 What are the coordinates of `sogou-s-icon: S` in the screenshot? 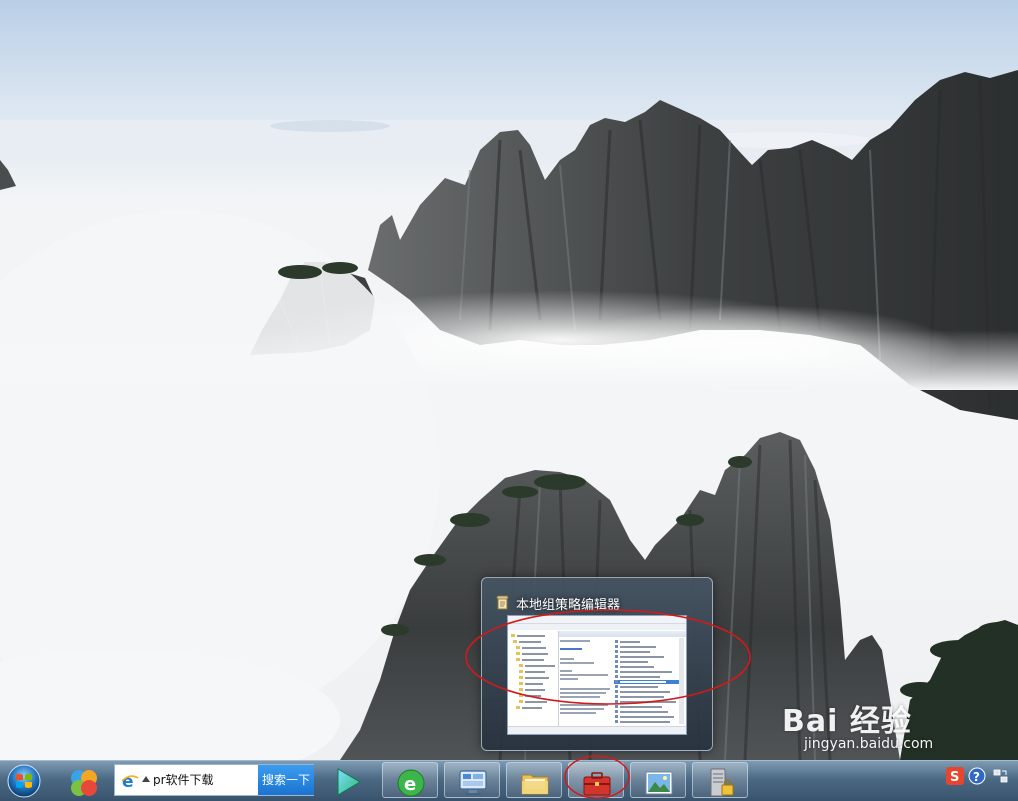 It's located at (955, 776).